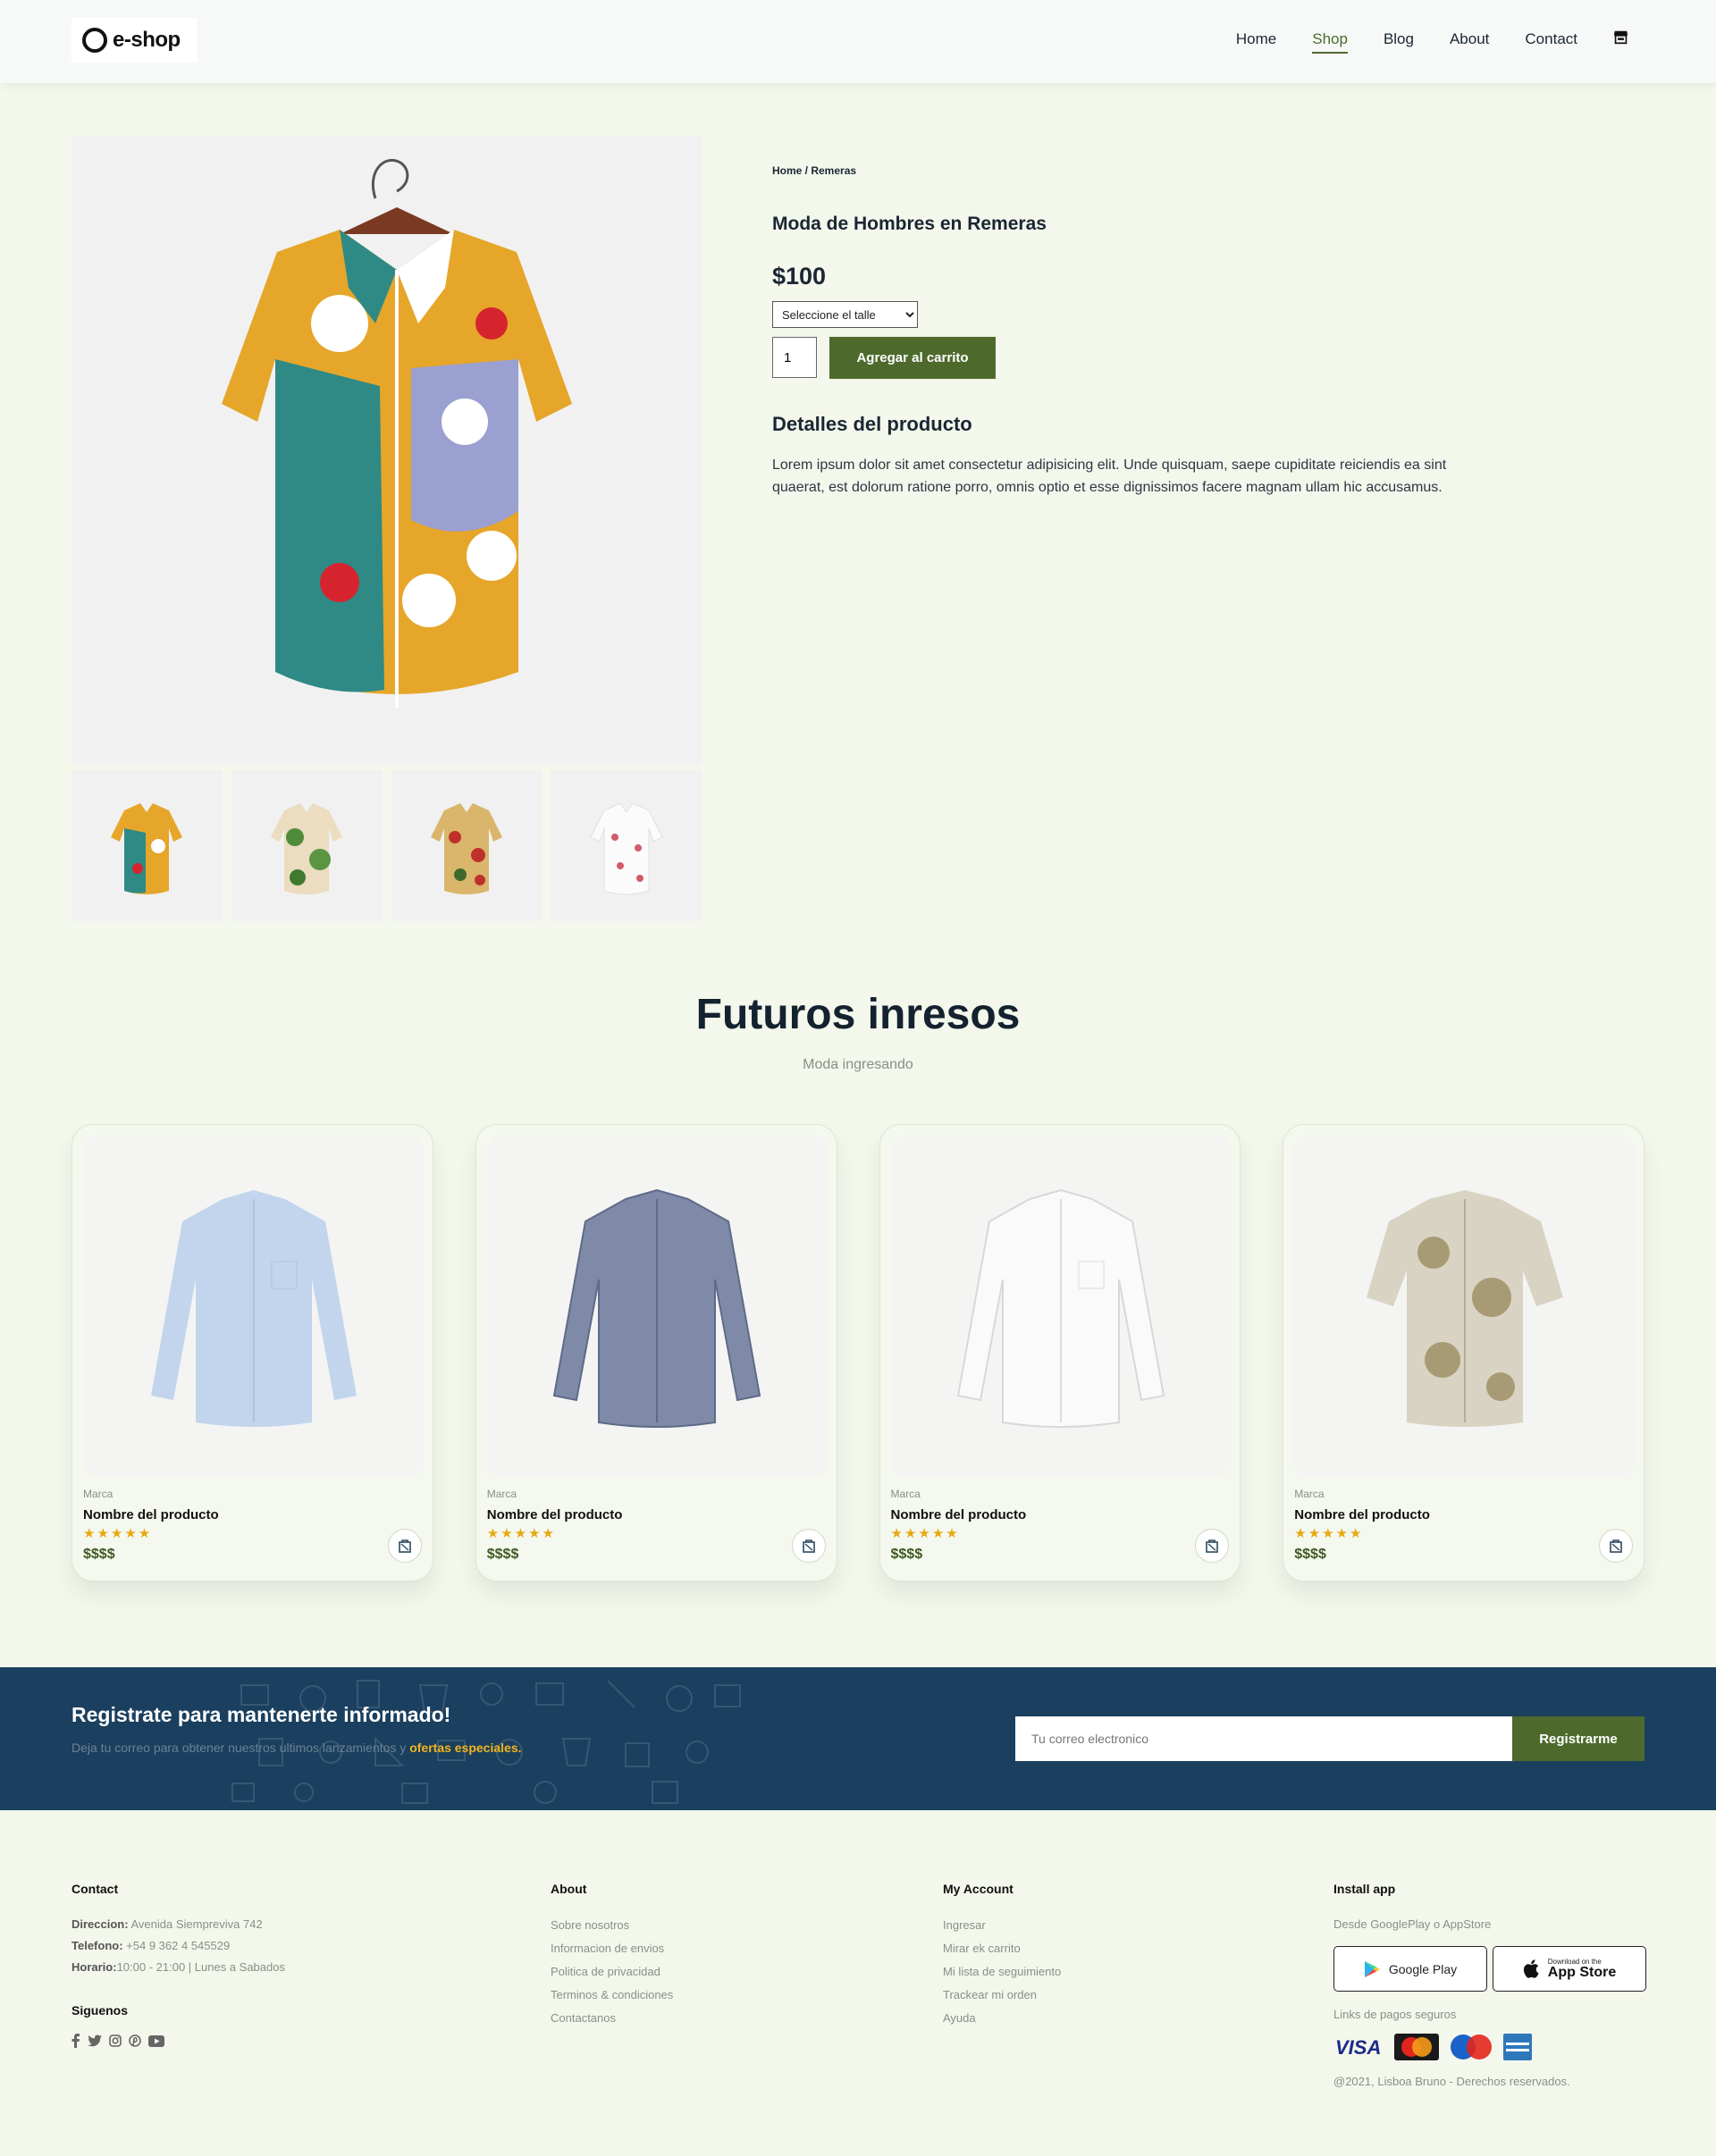  I want to click on instagram-icon, so click(115, 2041).